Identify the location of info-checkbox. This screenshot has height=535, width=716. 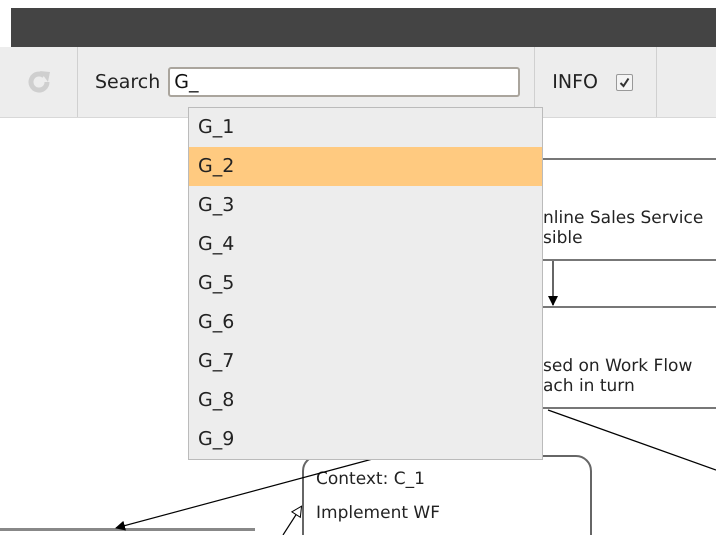
(624, 82).